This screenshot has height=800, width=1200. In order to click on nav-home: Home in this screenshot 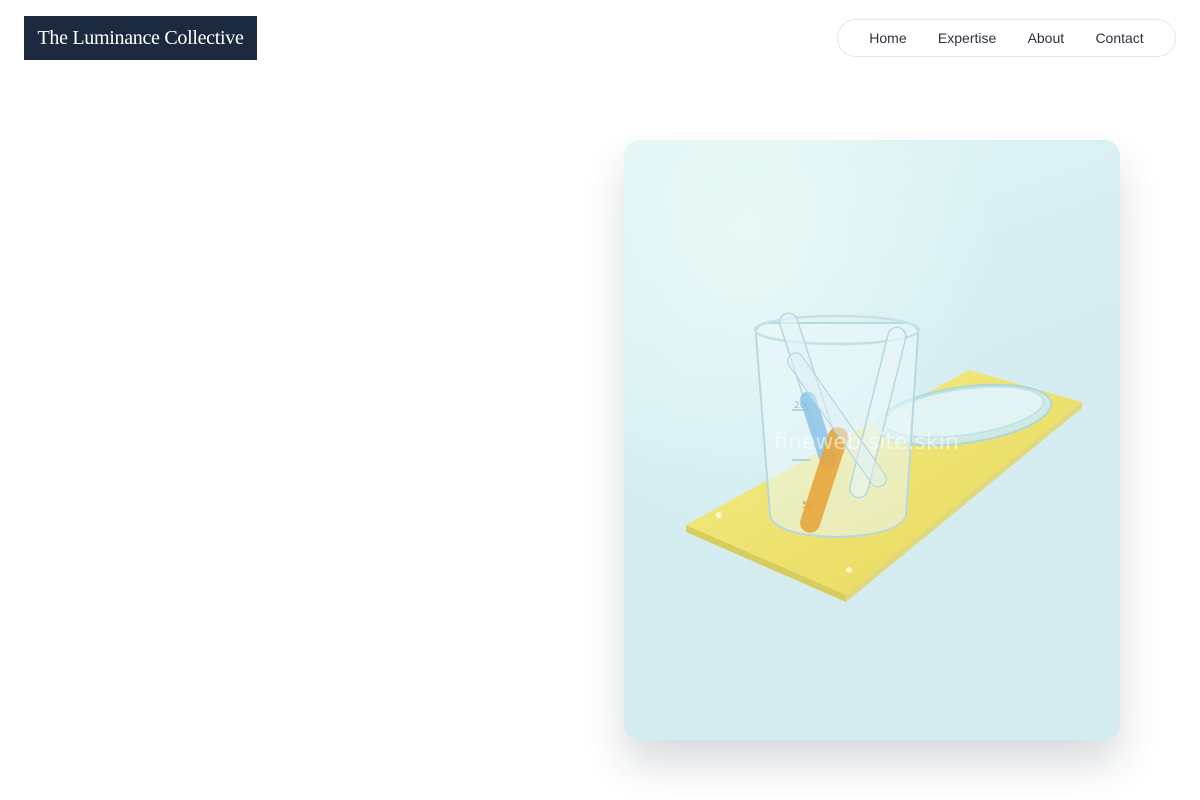, I will do `click(887, 38)`.